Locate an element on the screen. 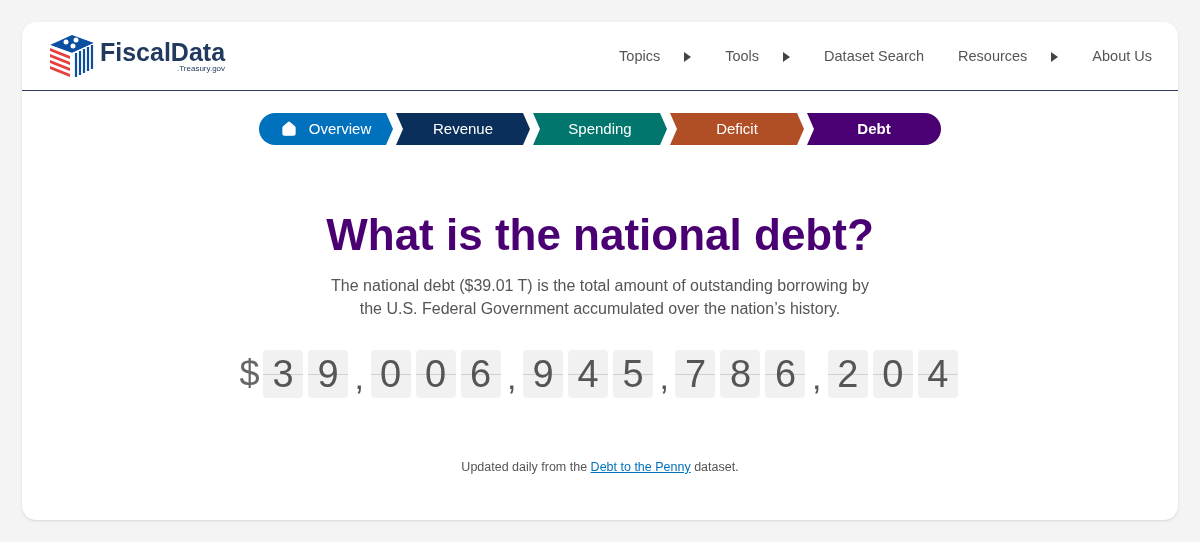 The height and width of the screenshot is (542, 1200). step-tab: Spending is located at coordinates (600, 129).